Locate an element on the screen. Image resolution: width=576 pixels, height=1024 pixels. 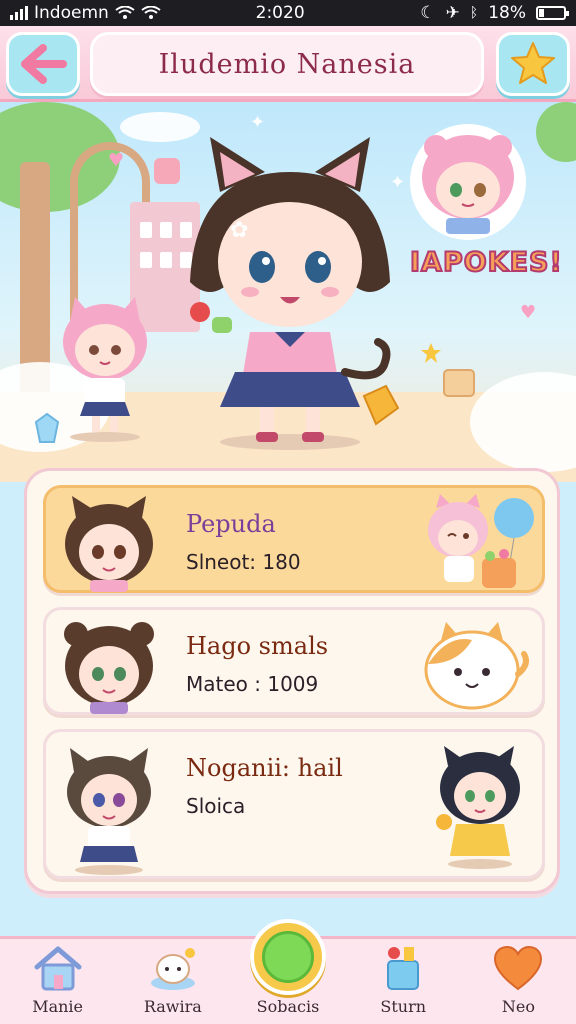
pink-hair-portrait is located at coordinates (468, 182).